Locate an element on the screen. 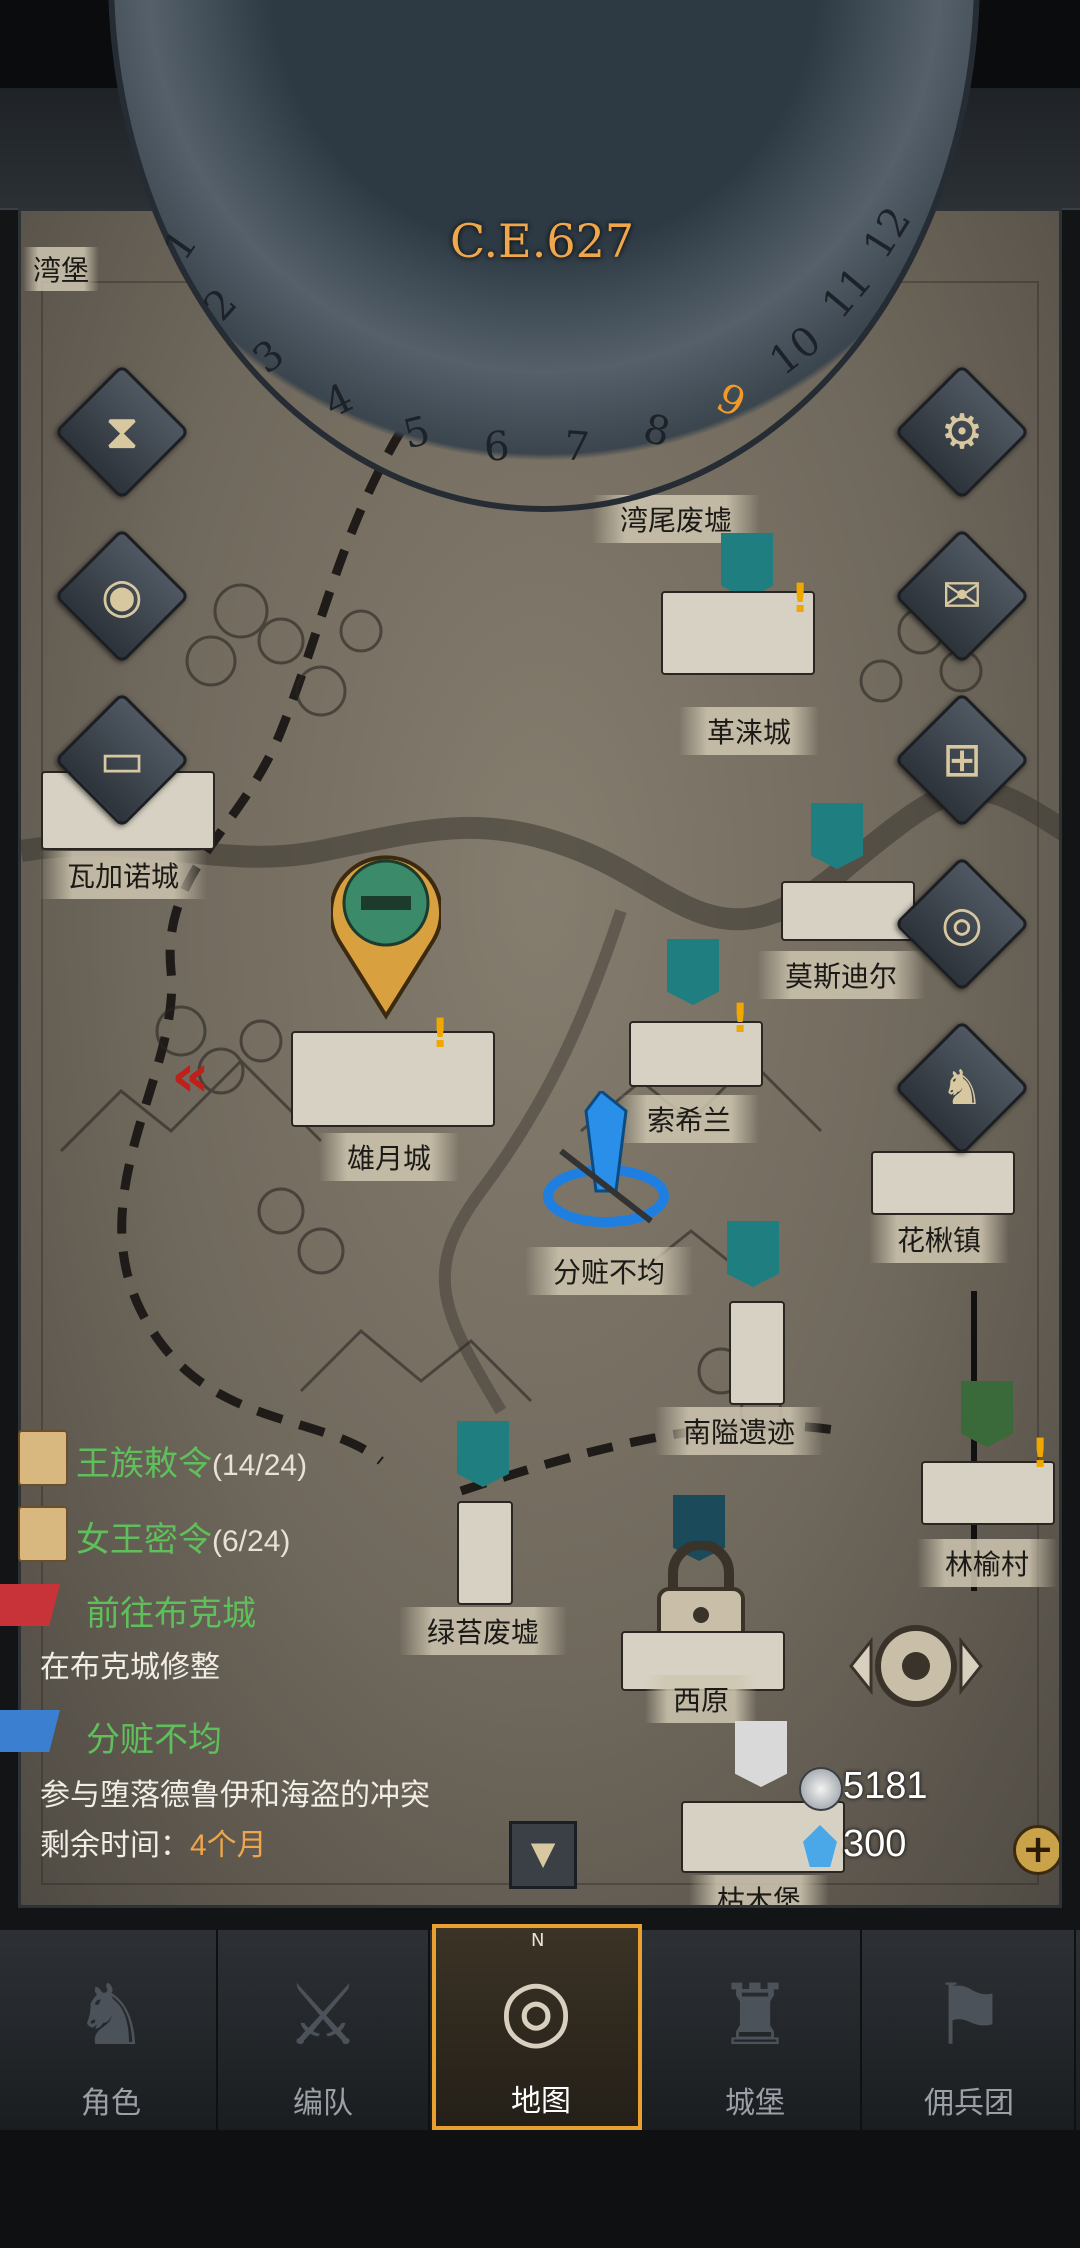  tab-formation: ⚔ 编队 is located at coordinates (324, 2030).